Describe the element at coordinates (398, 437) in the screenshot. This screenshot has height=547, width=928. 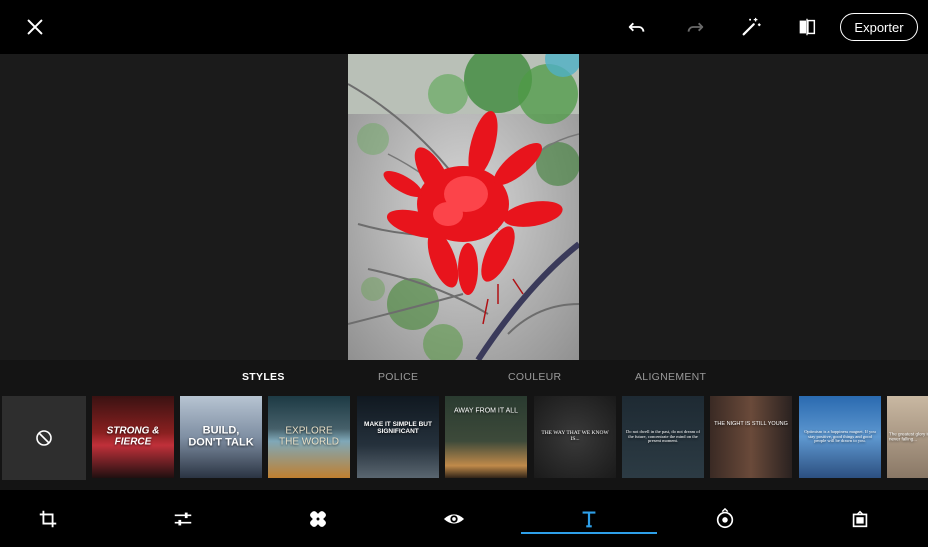
I see `style-thumb: MAKE IT SIMPLE BUT SIGNIFICANT` at that location.